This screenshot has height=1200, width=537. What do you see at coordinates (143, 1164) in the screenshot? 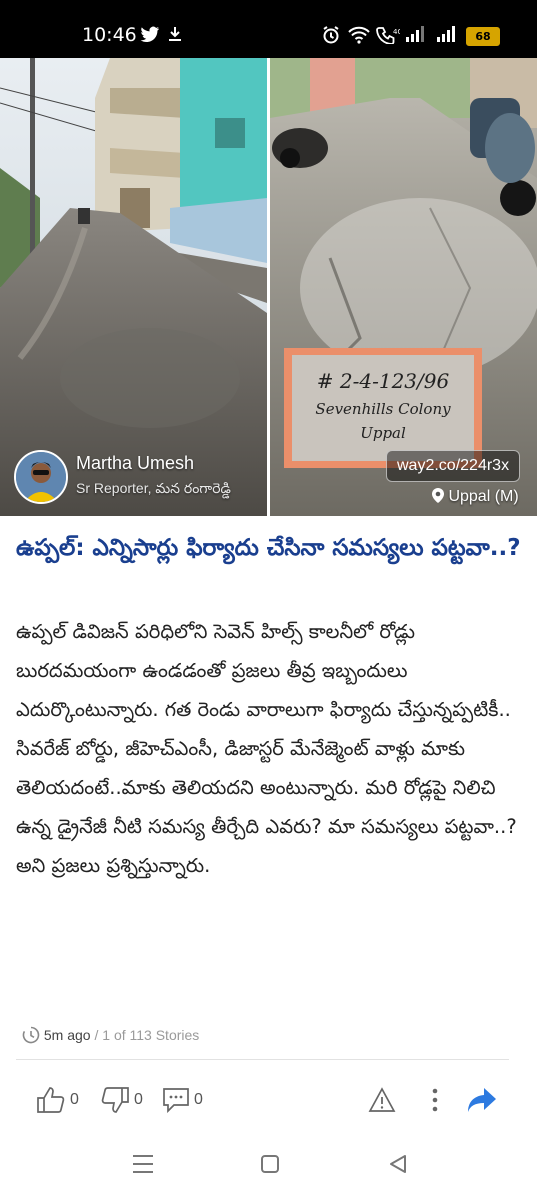
I see `recent-apps-icon` at bounding box center [143, 1164].